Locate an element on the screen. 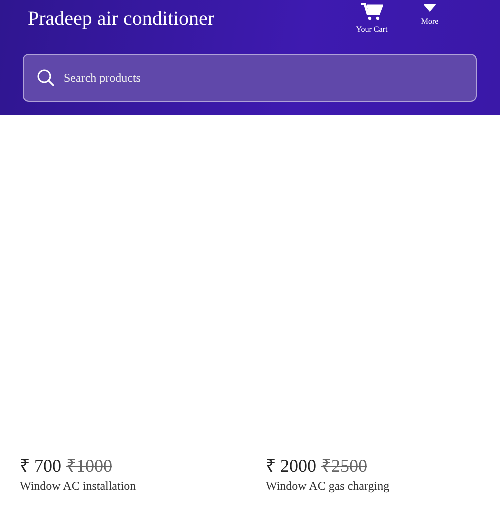 Image resolution: width=500 pixels, height=518 pixels. more-button: More is located at coordinates (430, 18).